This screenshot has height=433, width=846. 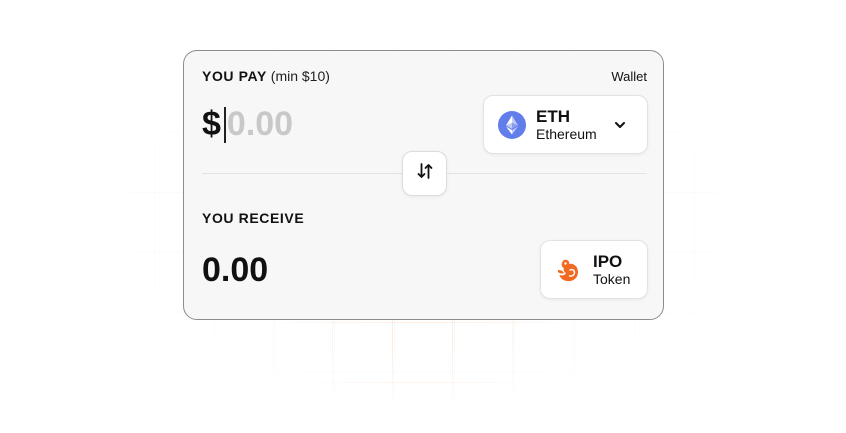 I want to click on receive-token-text: IPO Token, so click(x=611, y=270).